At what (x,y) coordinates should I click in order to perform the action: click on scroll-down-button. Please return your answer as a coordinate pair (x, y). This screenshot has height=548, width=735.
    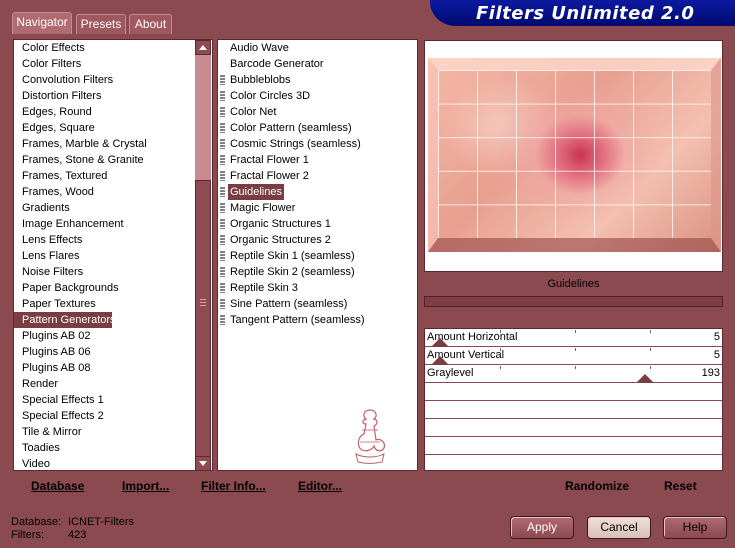
    Looking at the image, I should click on (203, 463).